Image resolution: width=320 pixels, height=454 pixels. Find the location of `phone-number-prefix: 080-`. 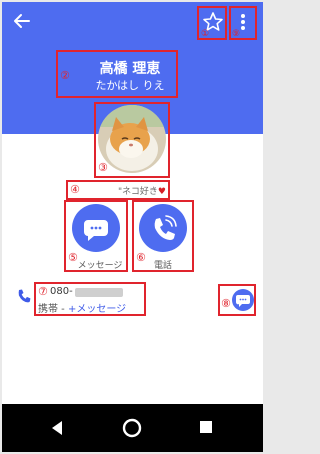

phone-number-prefix: 080- is located at coordinates (61, 291).